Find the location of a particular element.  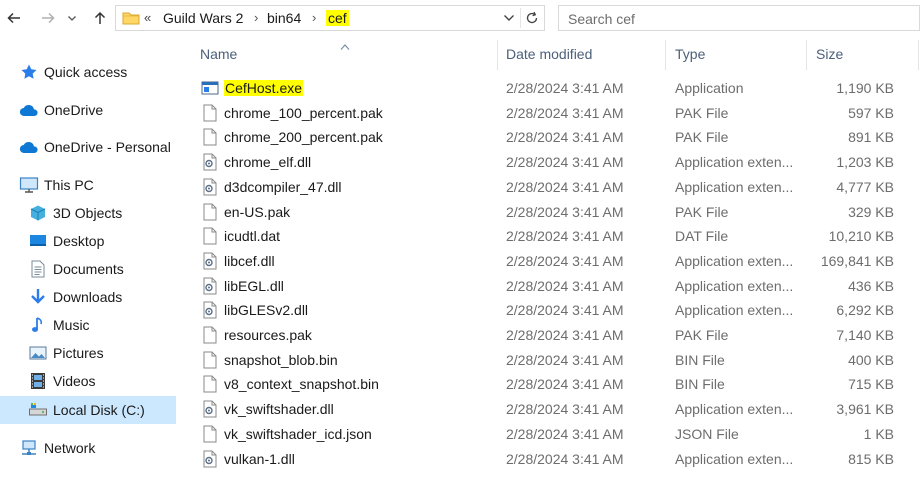

file-name: chrome_elf.dll is located at coordinates (268, 162).